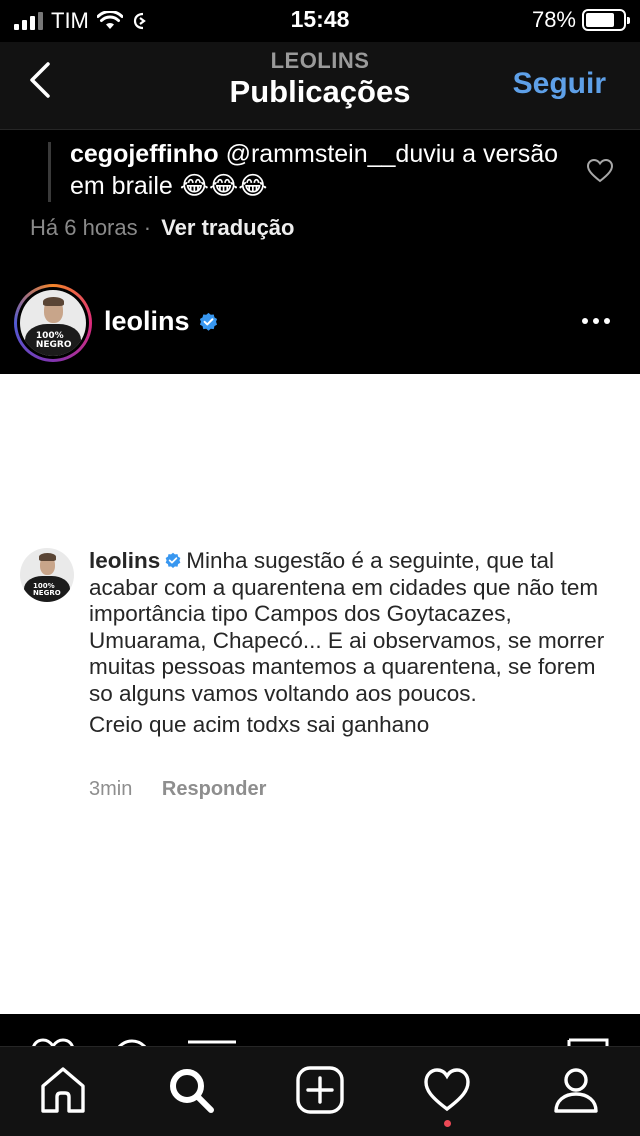  I want to click on save-bookmark-icon, so click(588, 1042).